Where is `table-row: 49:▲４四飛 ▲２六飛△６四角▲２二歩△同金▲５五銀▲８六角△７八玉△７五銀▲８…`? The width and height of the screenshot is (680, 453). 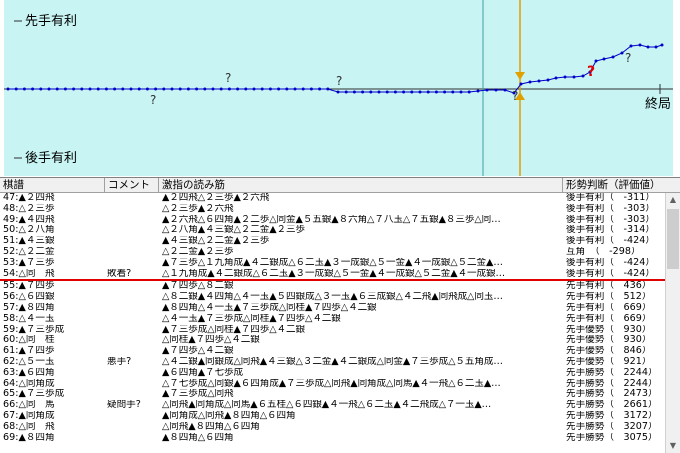 table-row: 49:▲４四飛 ▲２六飛△６四角▲２二歩△同金▲５五銀▲８六角△７八玉△７五銀▲８… is located at coordinates (332, 220).